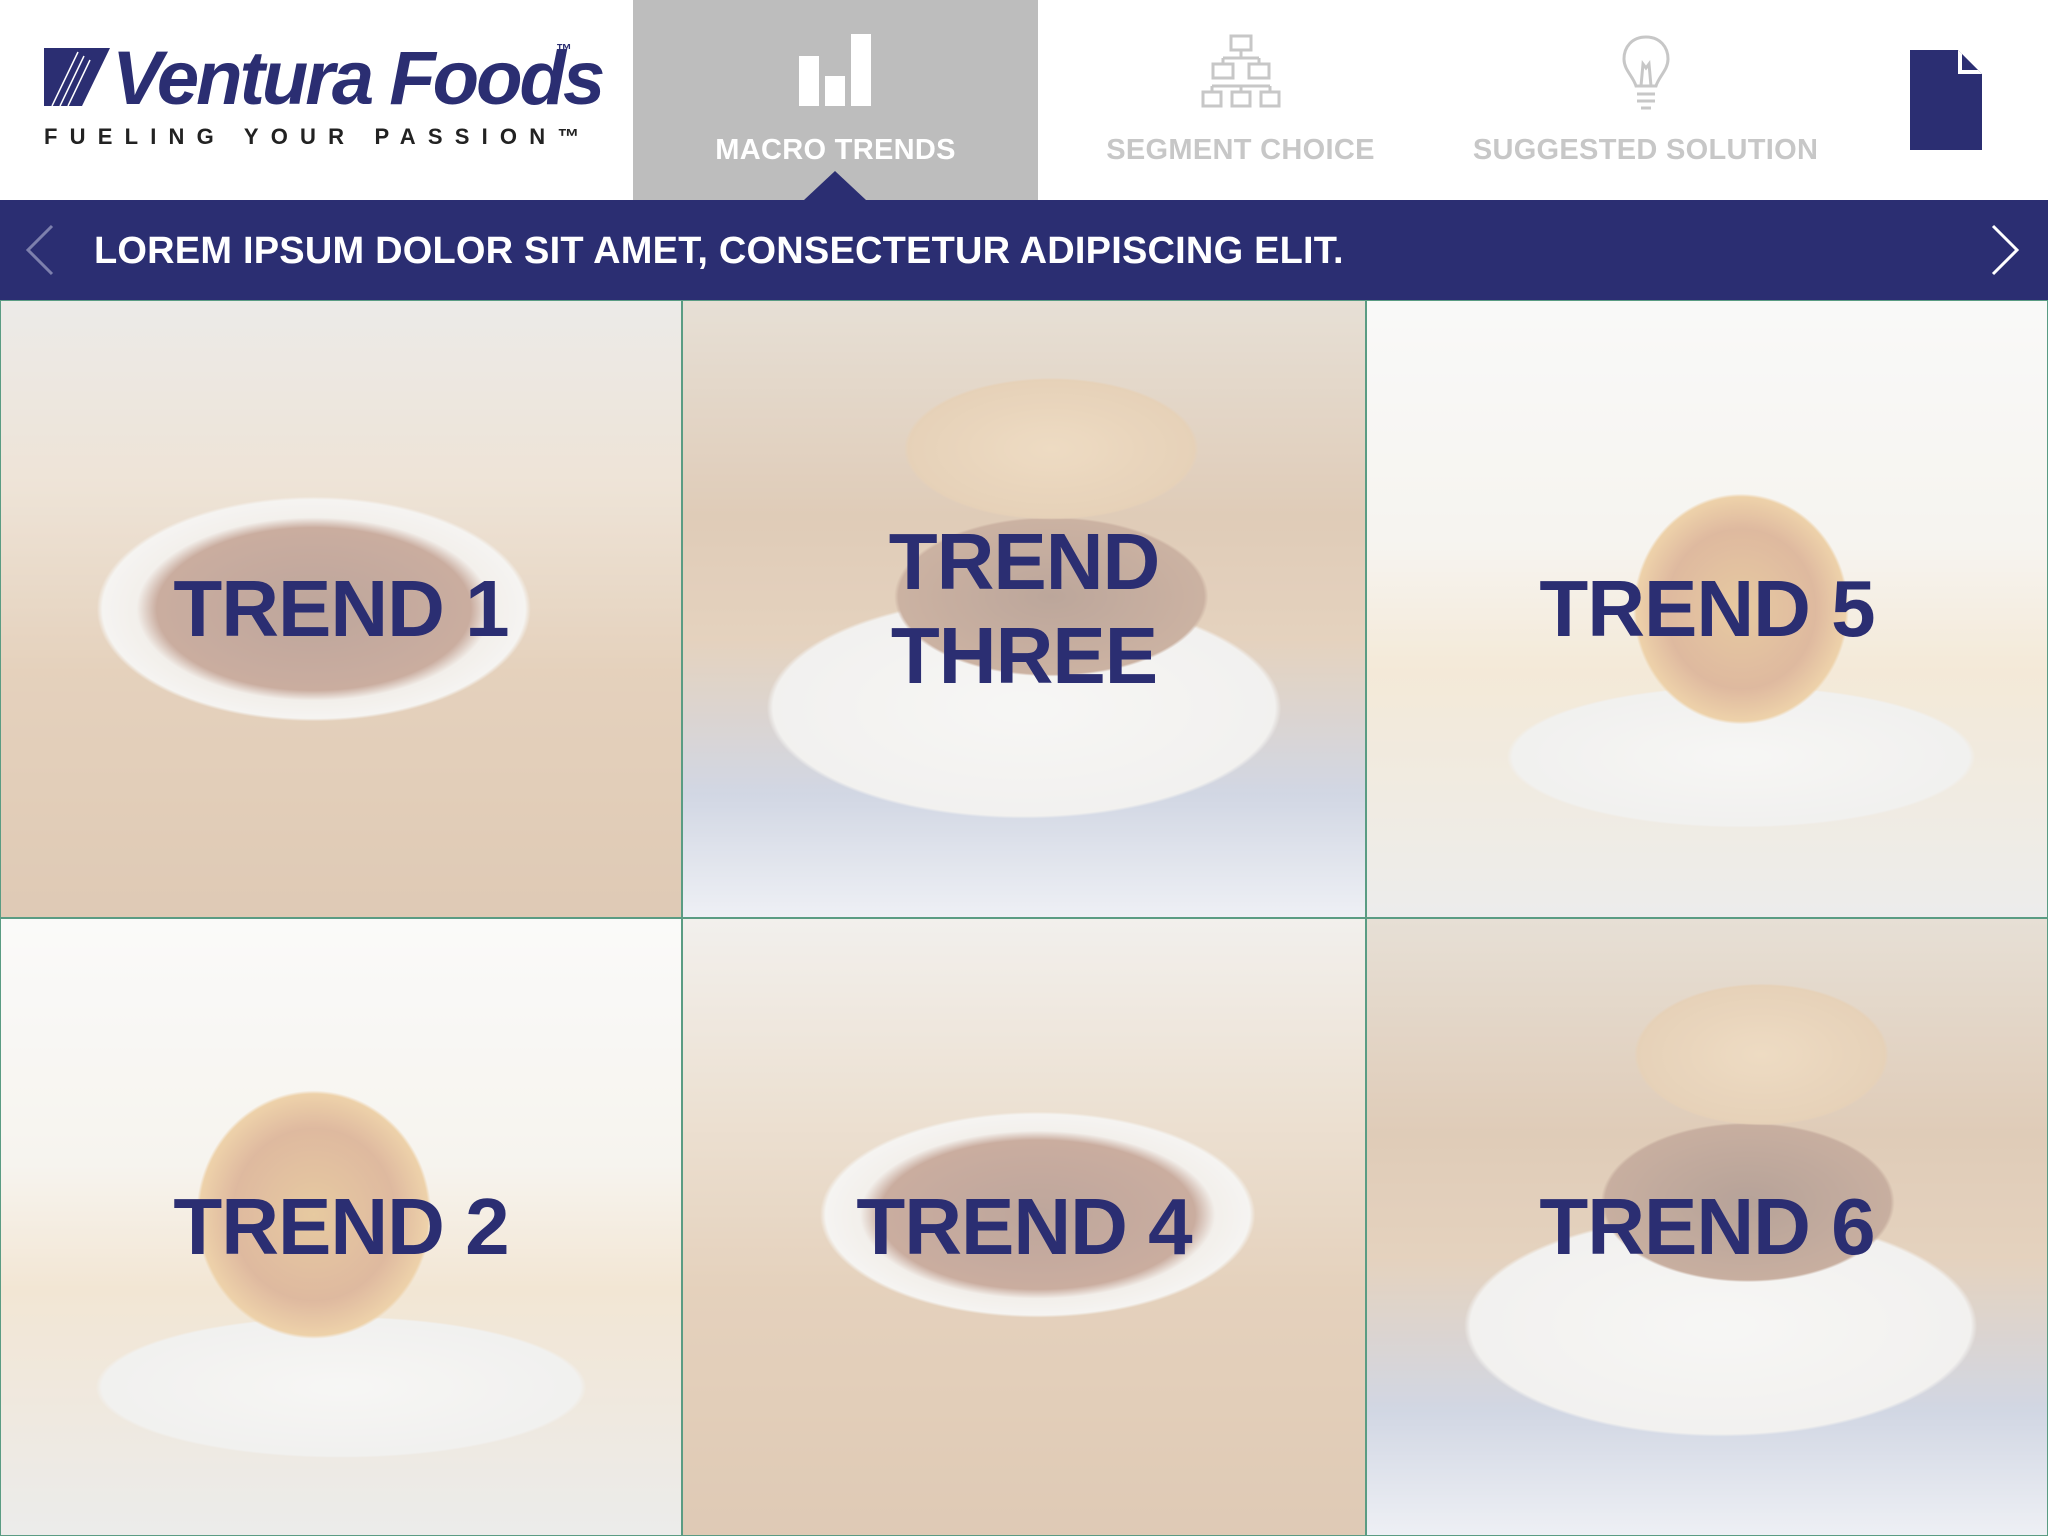 Image resolution: width=2048 pixels, height=1536 pixels. I want to click on brand-tagline: FUELING YOUR PASSION™, so click(318, 136).